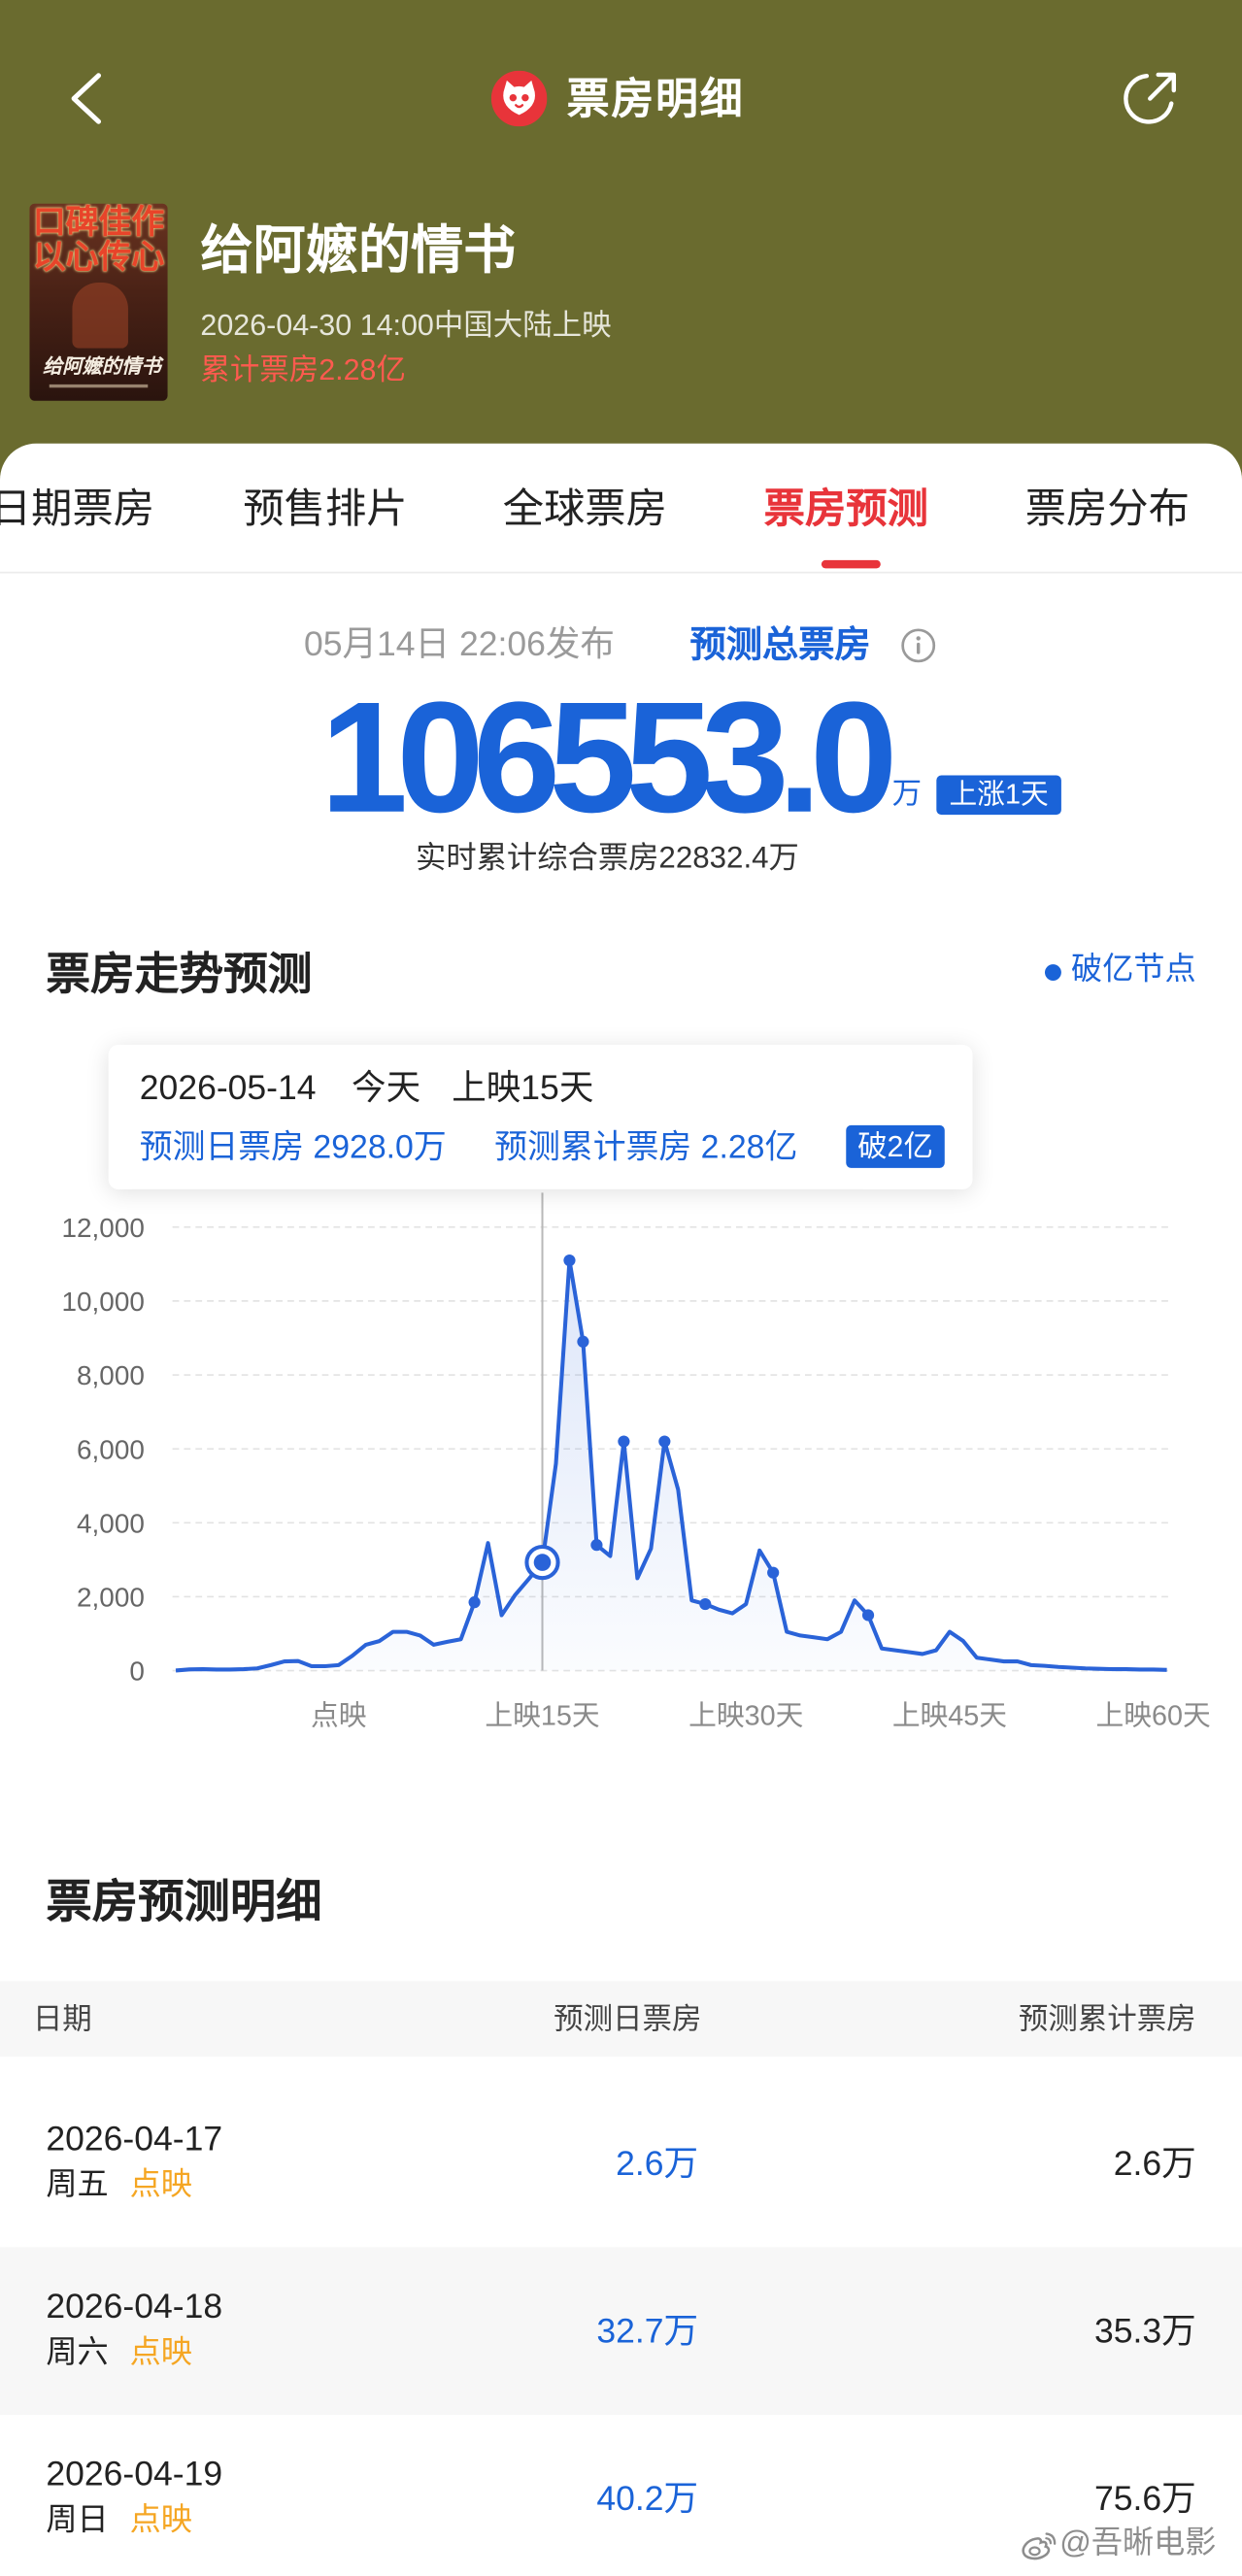  I want to click on trend-badge: 上涨1天, so click(998, 796).